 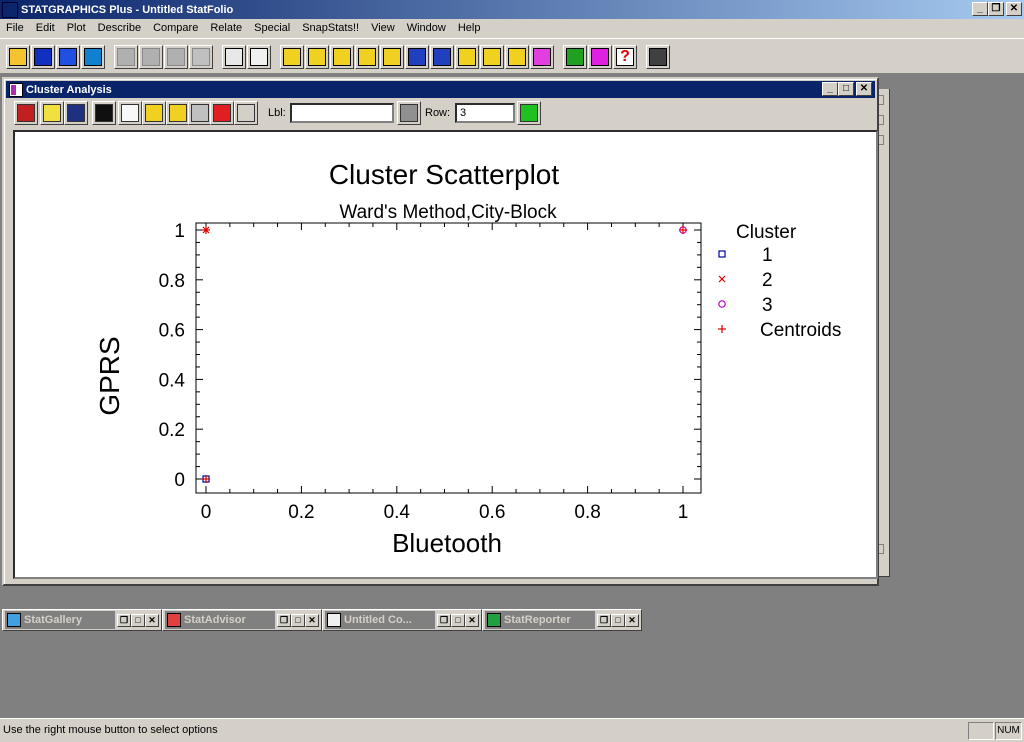 I want to click on globe-icon, so click(x=492, y=57).